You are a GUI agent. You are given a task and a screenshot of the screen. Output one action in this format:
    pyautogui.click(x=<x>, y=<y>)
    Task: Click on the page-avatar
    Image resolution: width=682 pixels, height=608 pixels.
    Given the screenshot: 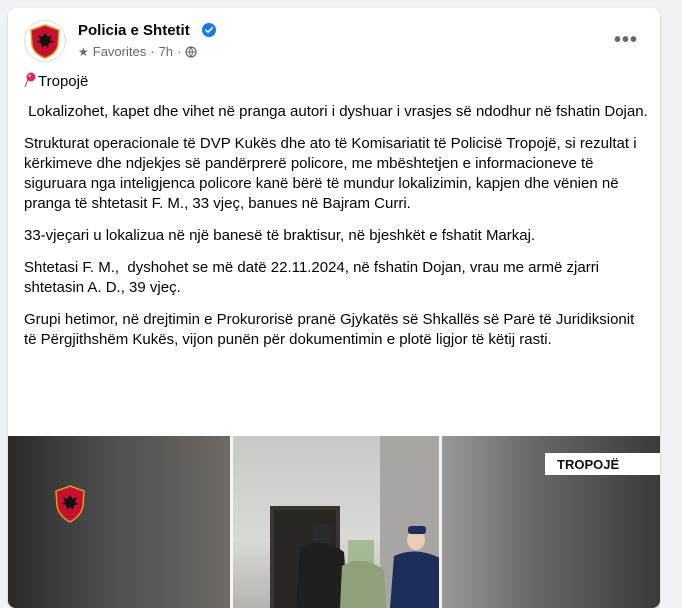 What is the action you would take?
    pyautogui.click(x=45, y=41)
    